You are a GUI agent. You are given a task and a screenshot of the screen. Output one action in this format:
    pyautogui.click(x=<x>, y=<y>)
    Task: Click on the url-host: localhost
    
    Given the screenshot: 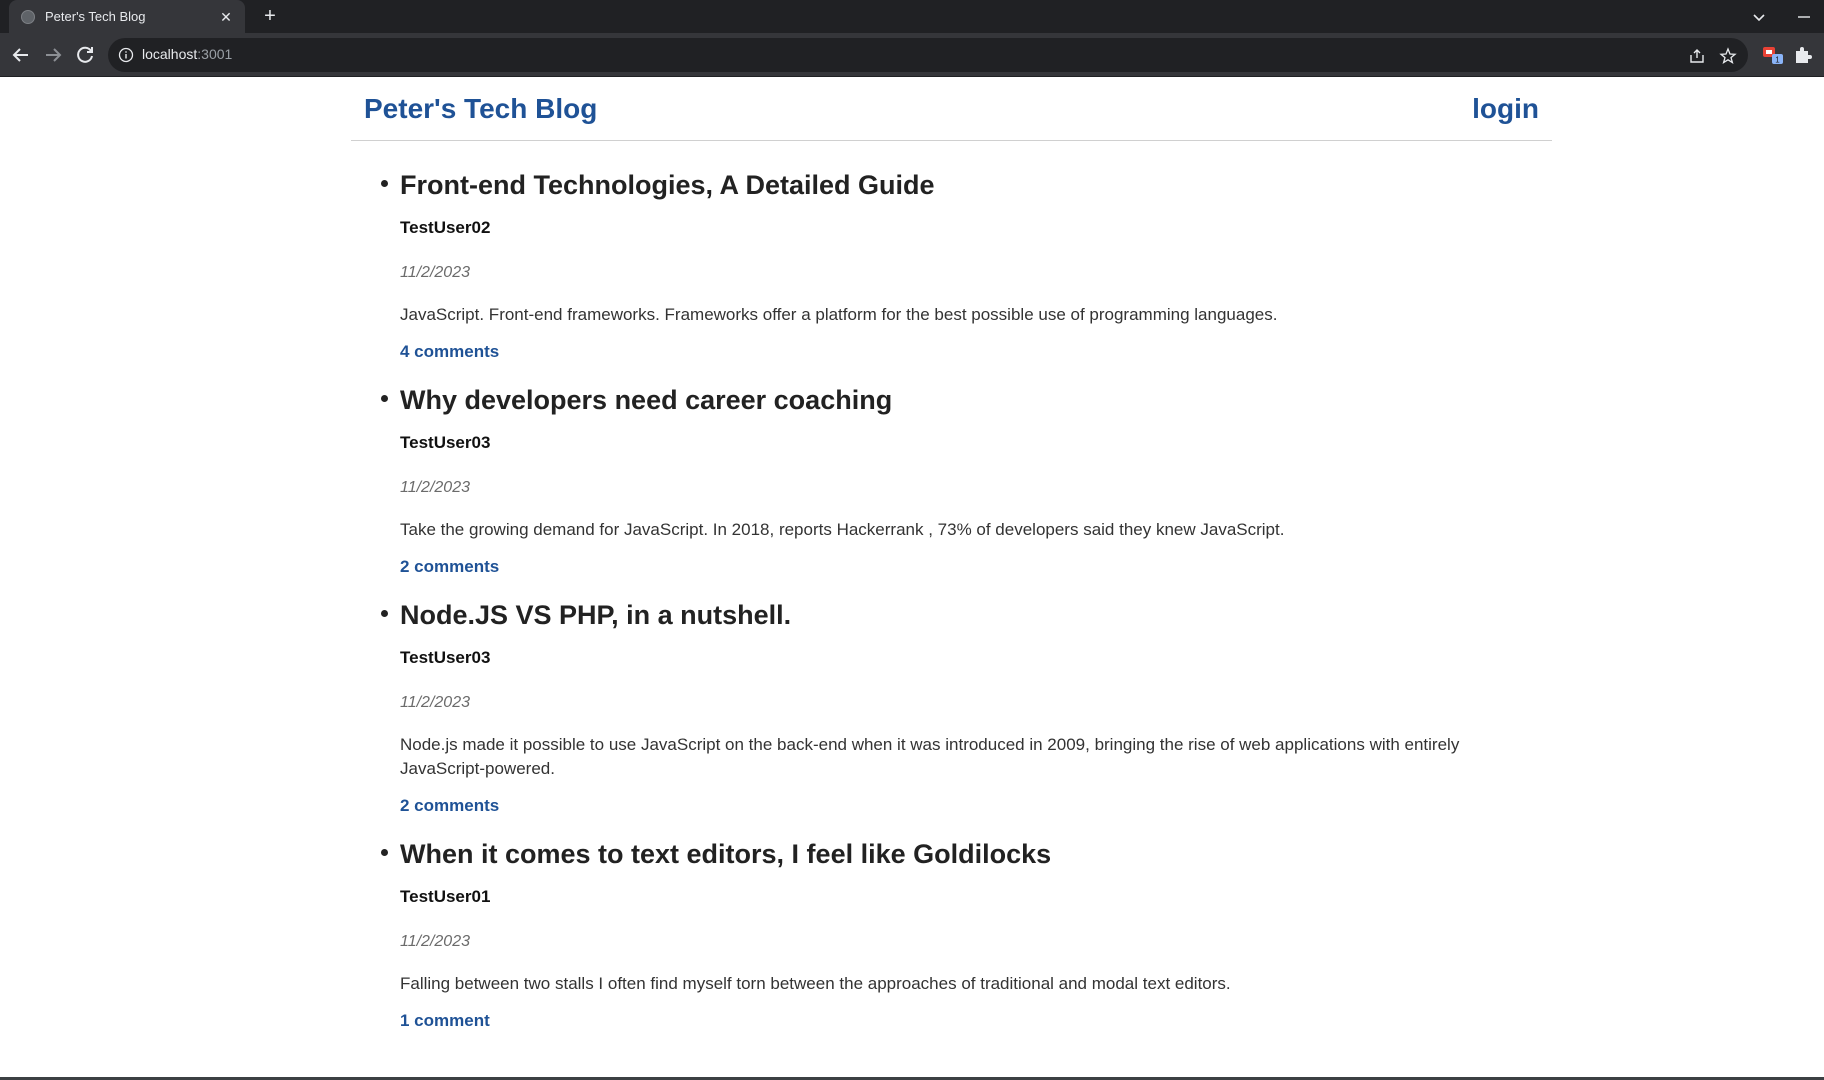 What is the action you would take?
    pyautogui.click(x=170, y=54)
    